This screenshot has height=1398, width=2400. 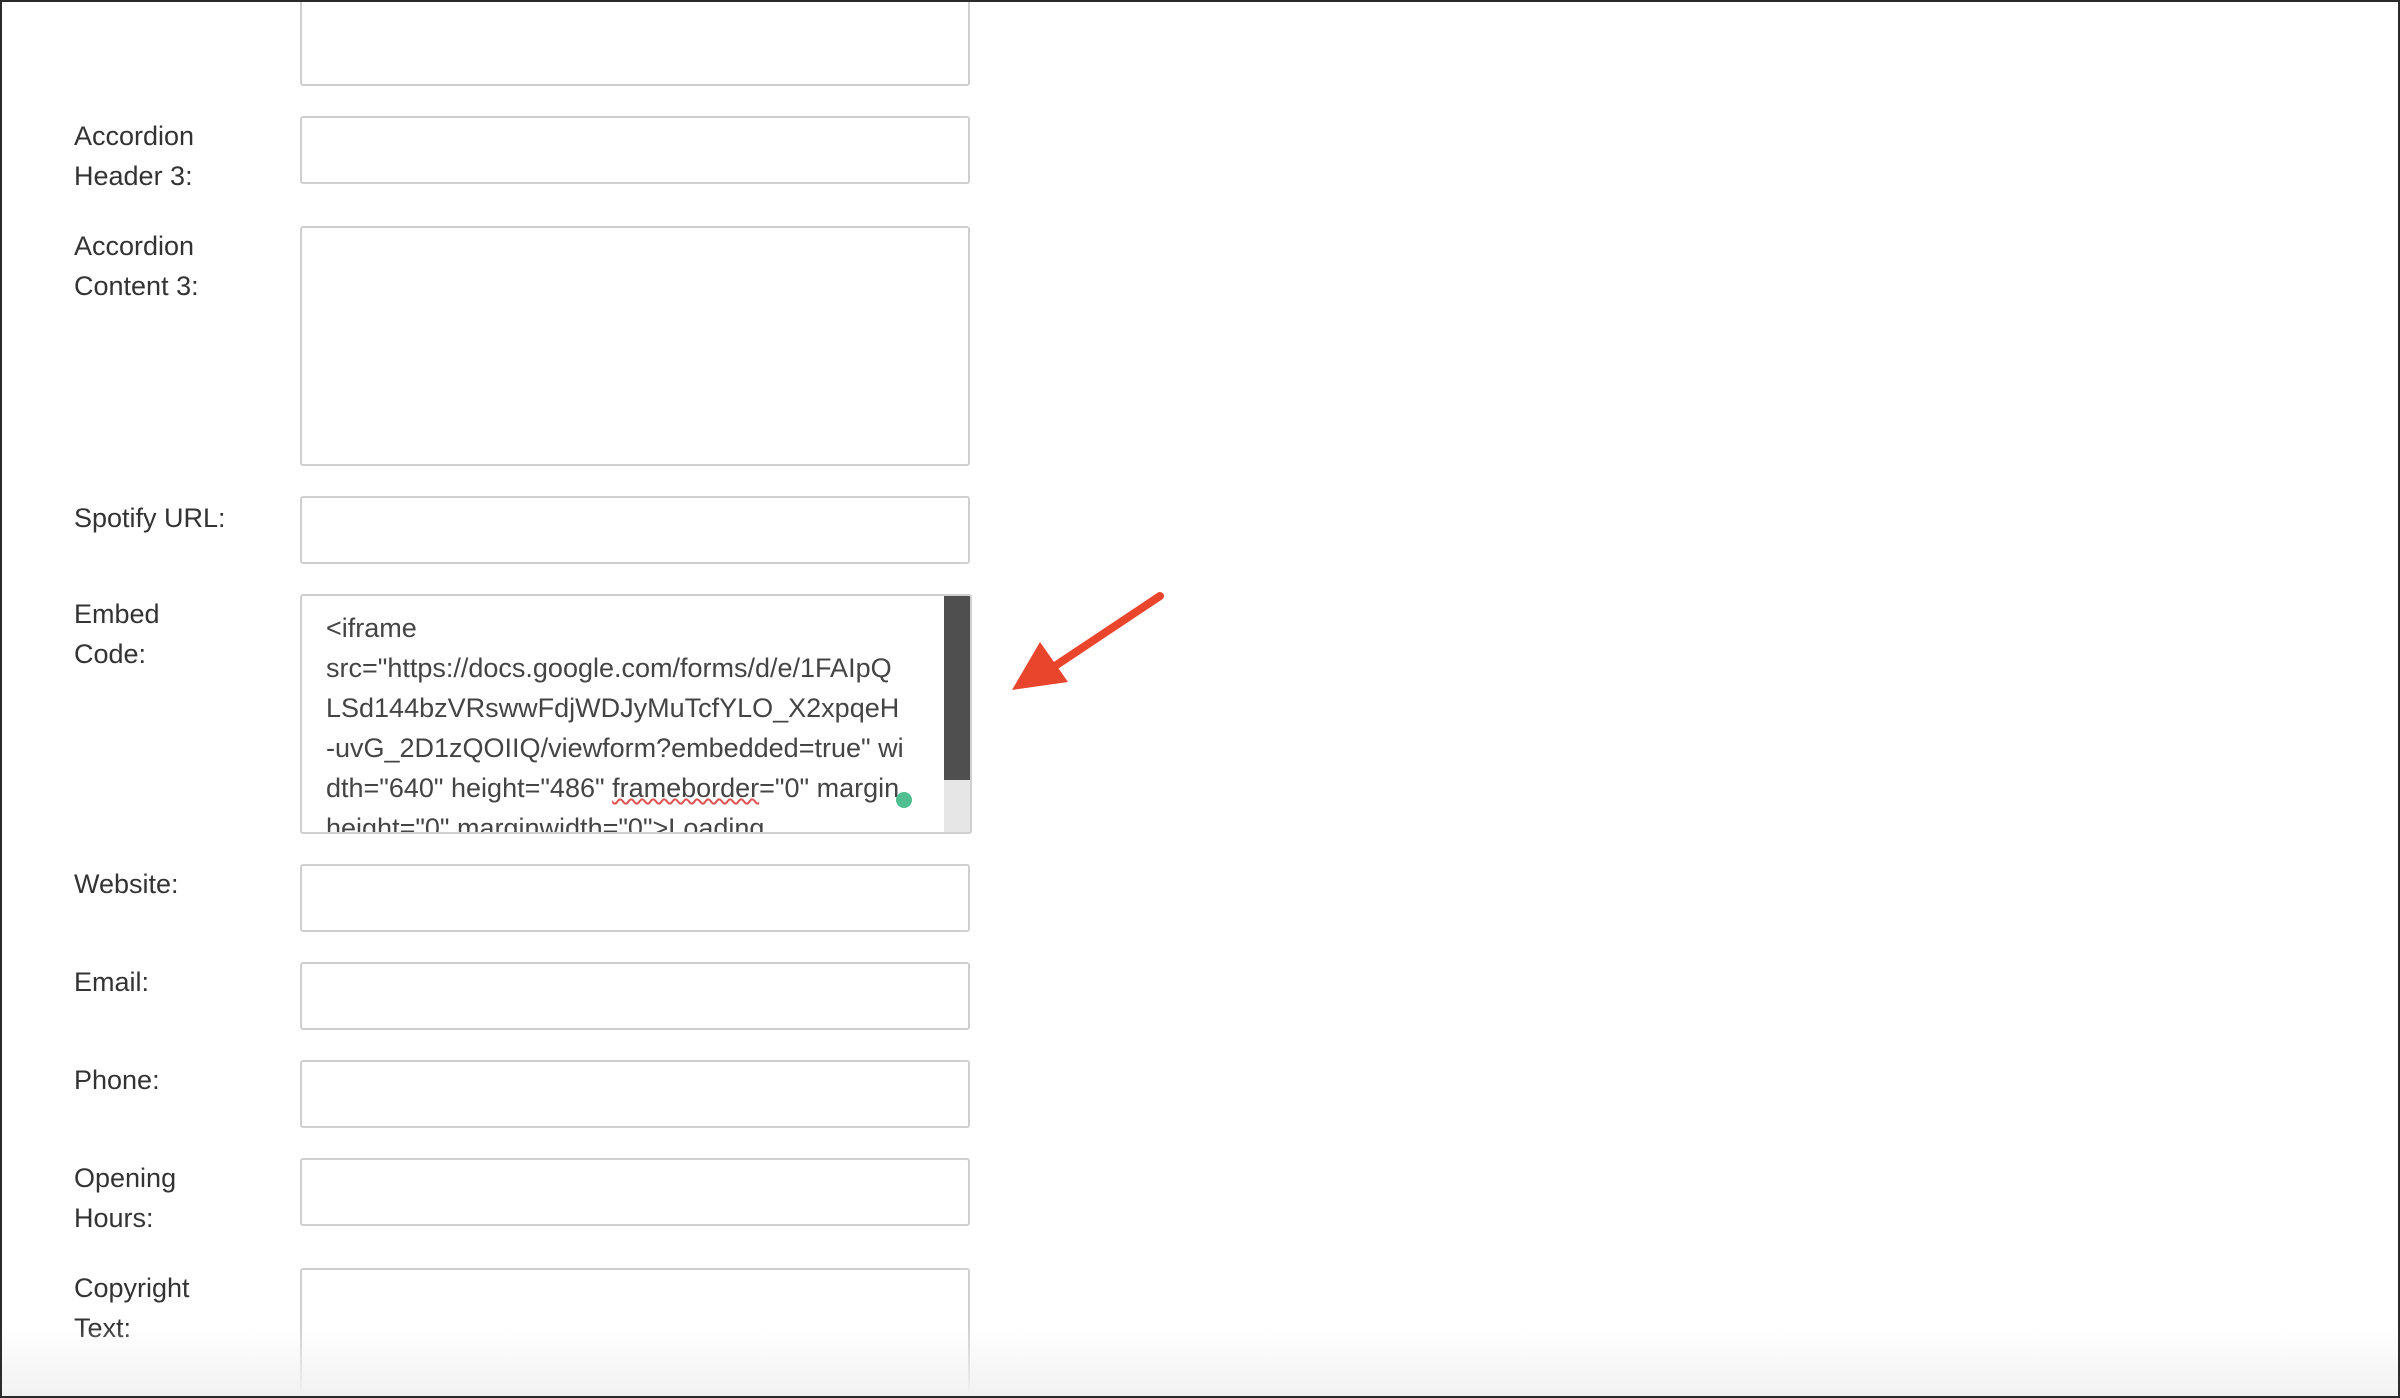 I want to click on website-input, so click(x=635, y=898).